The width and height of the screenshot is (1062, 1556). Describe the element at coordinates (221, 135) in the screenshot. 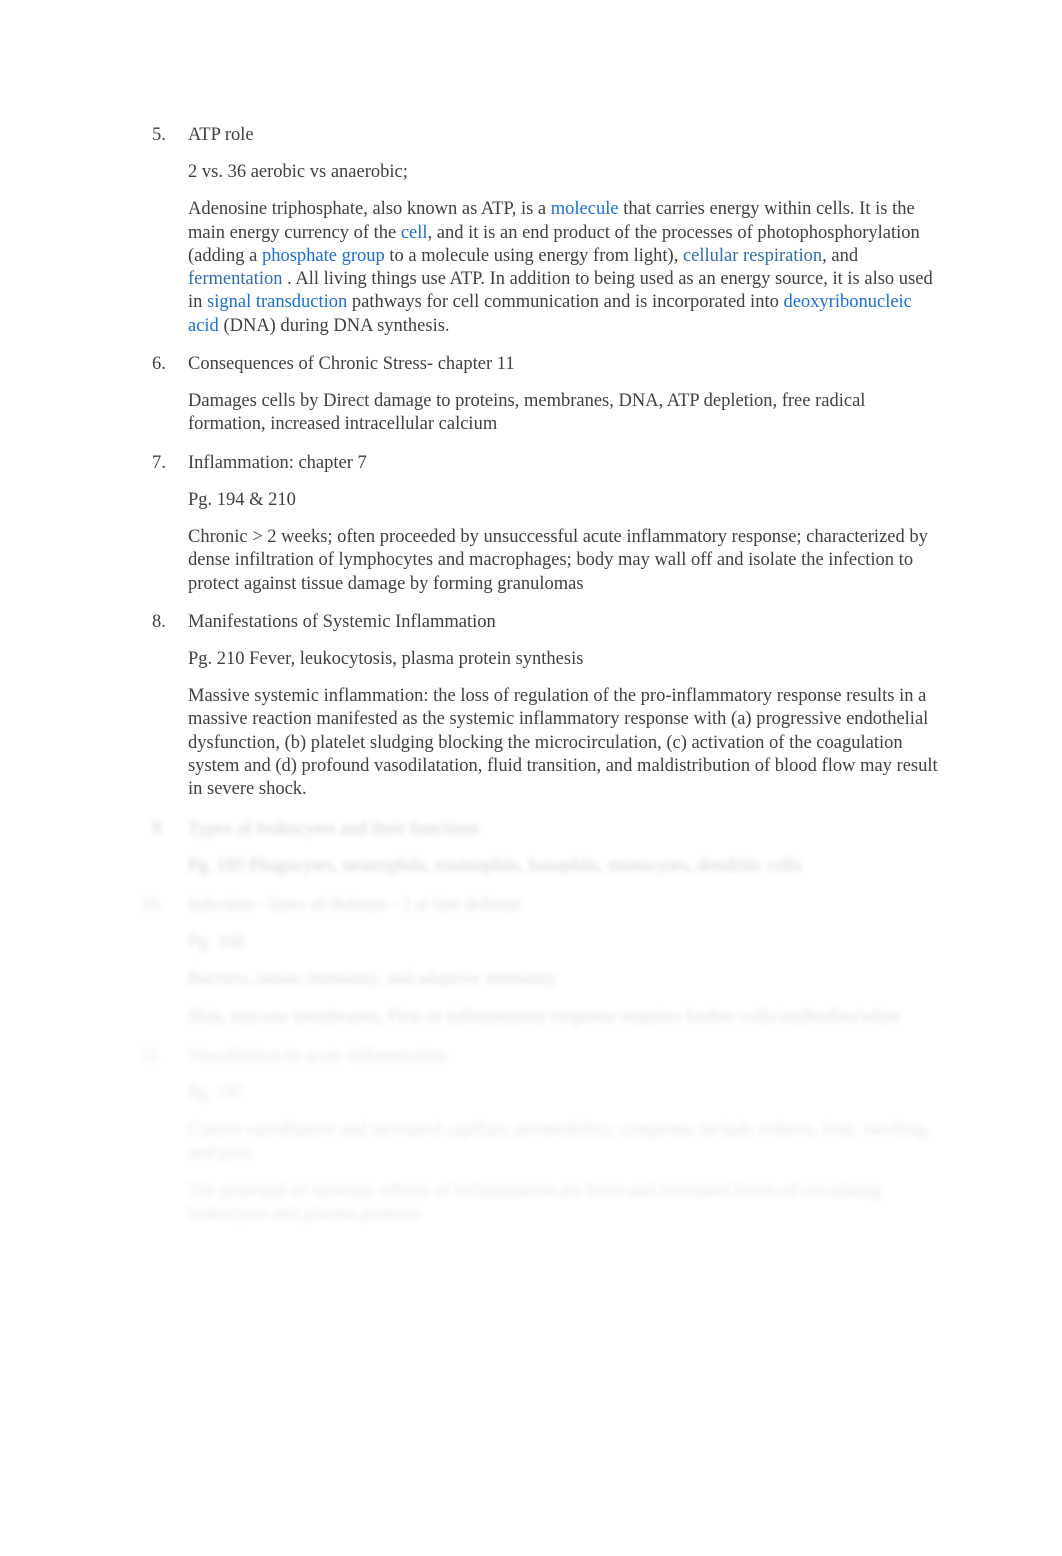

I see `list-item-title: ATP role` at that location.